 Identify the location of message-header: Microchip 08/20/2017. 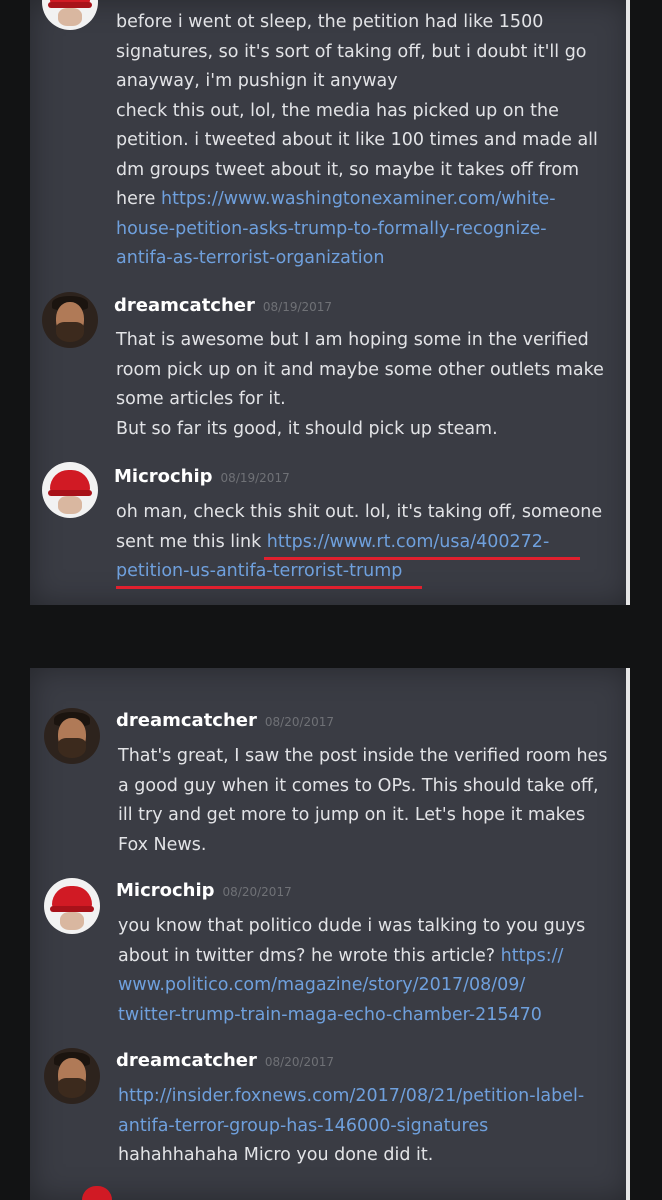
(204, 890).